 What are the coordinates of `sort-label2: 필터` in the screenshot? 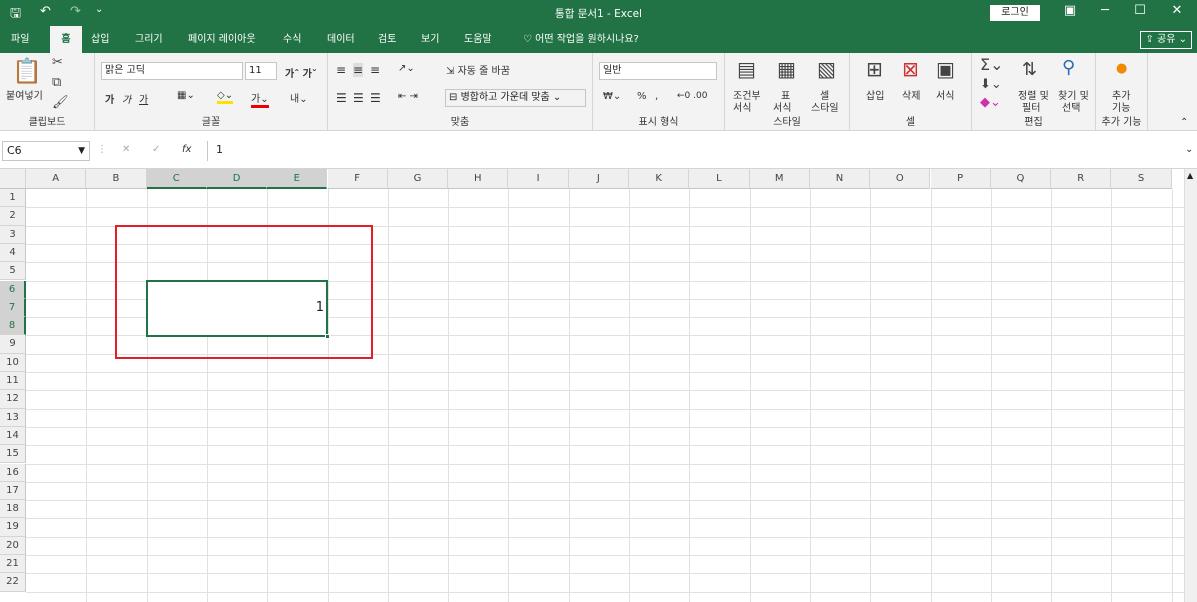 It's located at (1031, 106).